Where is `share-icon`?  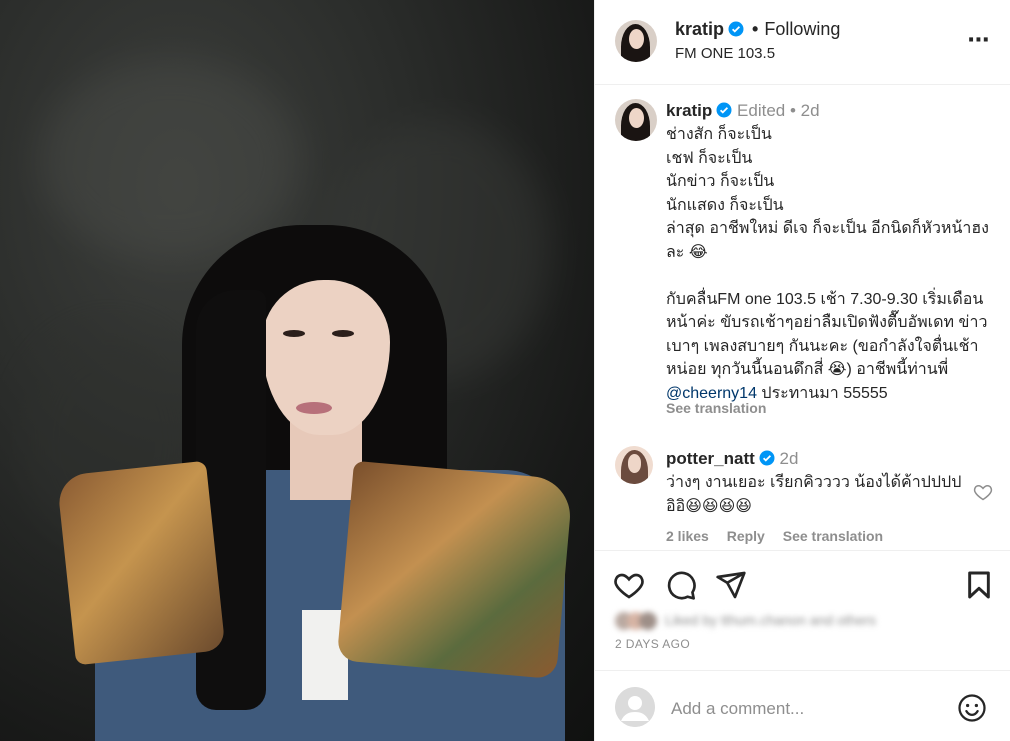 share-icon is located at coordinates (731, 585).